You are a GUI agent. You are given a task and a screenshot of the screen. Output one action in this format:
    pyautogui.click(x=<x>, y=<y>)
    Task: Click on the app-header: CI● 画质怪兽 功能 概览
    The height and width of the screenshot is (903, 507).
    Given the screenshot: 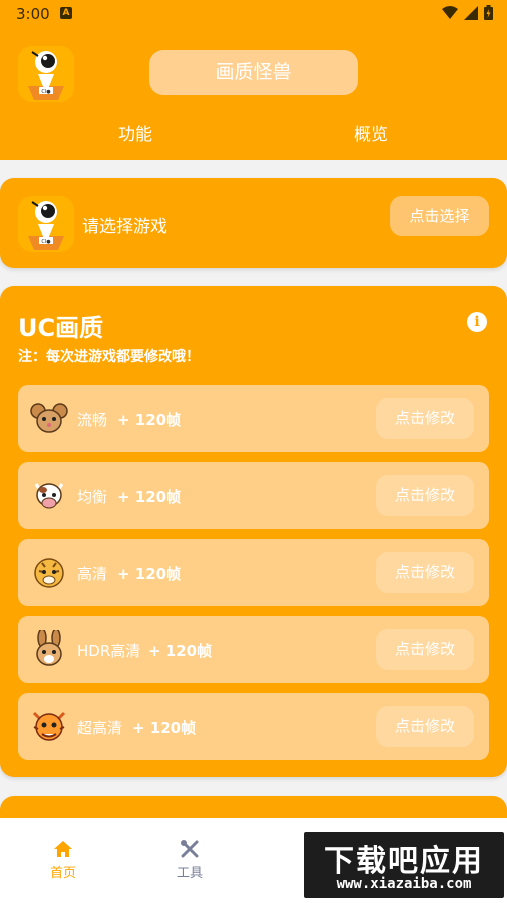 What is the action you would take?
    pyautogui.click(x=253, y=94)
    